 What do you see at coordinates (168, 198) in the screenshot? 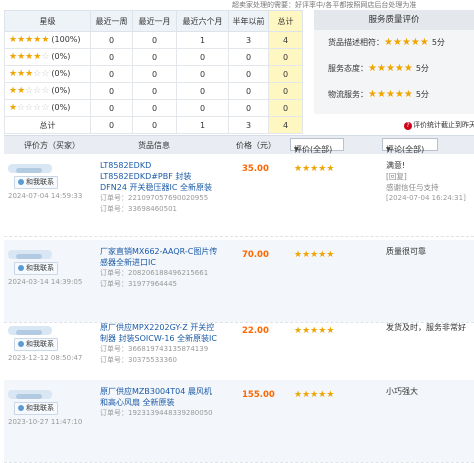
I see `order-value: 221097057690020955` at bounding box center [168, 198].